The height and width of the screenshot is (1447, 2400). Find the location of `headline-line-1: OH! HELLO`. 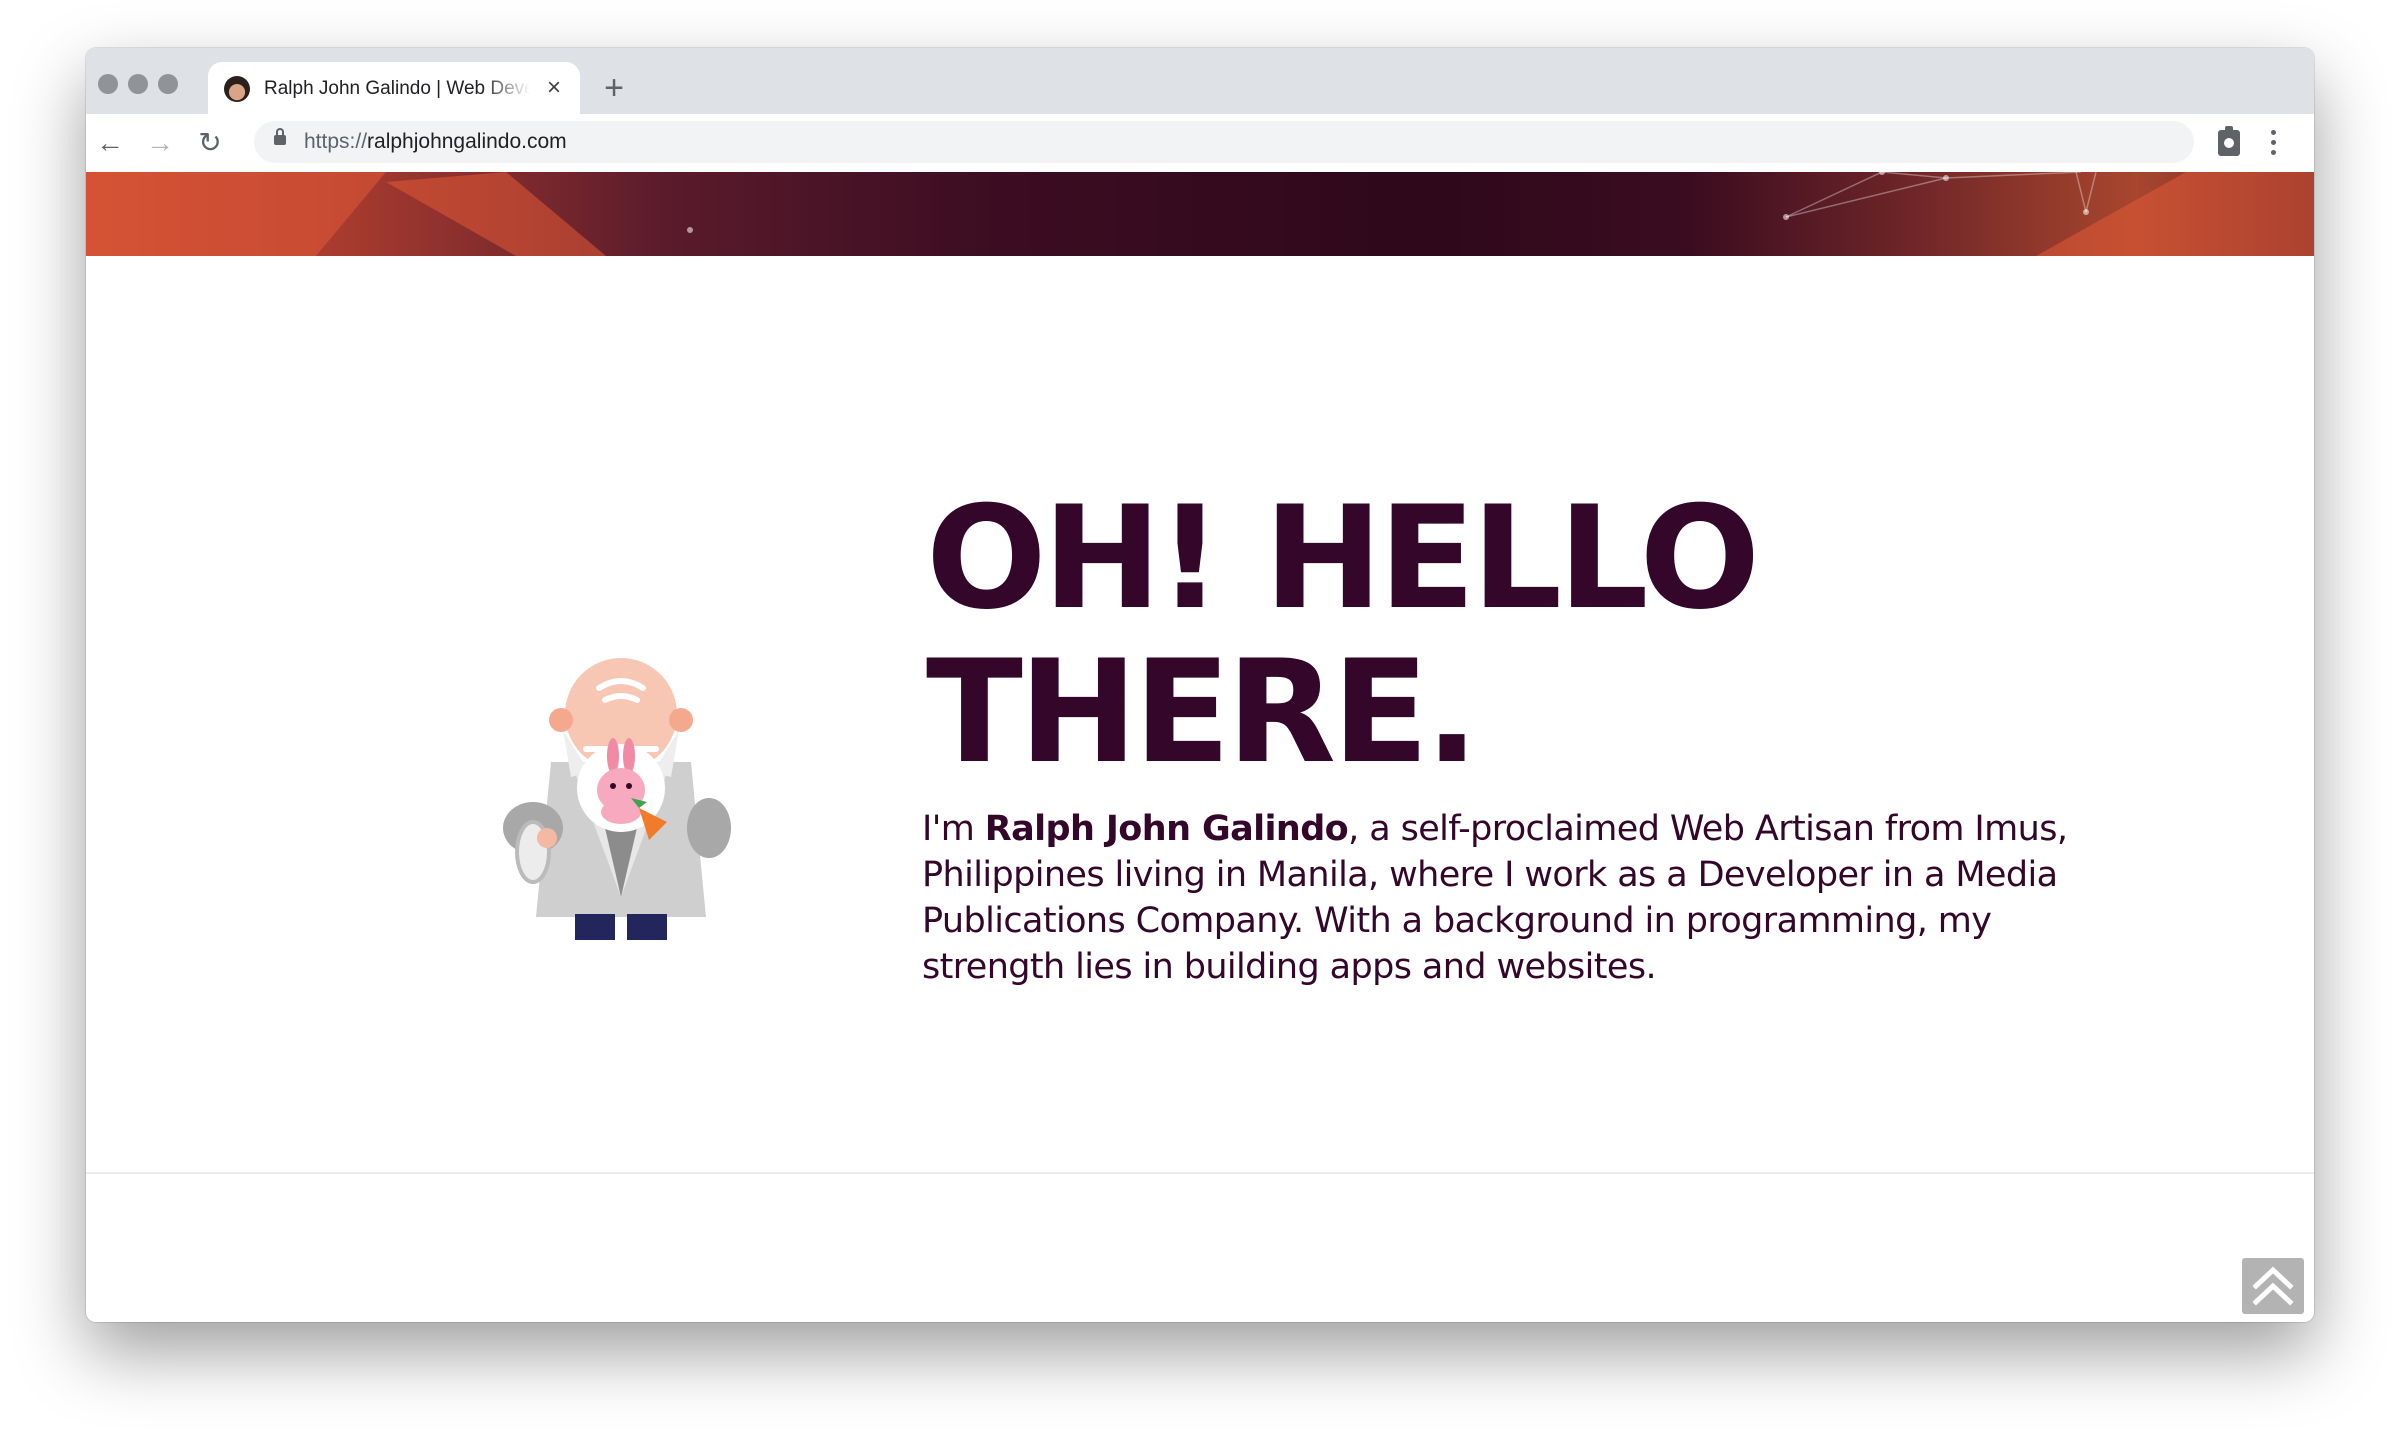

headline-line-1: OH! HELLO is located at coordinates (1343, 558).